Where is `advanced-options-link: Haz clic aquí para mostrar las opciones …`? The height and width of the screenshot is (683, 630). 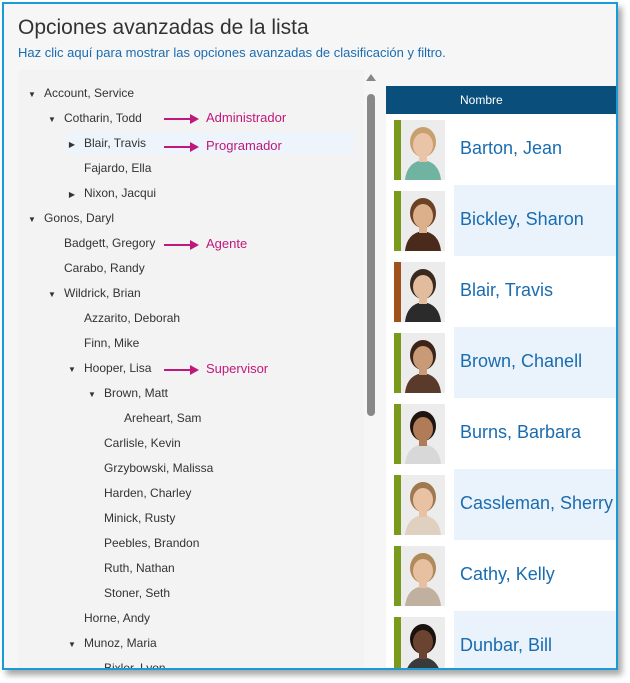
advanced-options-link: Haz clic aquí para mostrar las opciones … is located at coordinates (232, 52).